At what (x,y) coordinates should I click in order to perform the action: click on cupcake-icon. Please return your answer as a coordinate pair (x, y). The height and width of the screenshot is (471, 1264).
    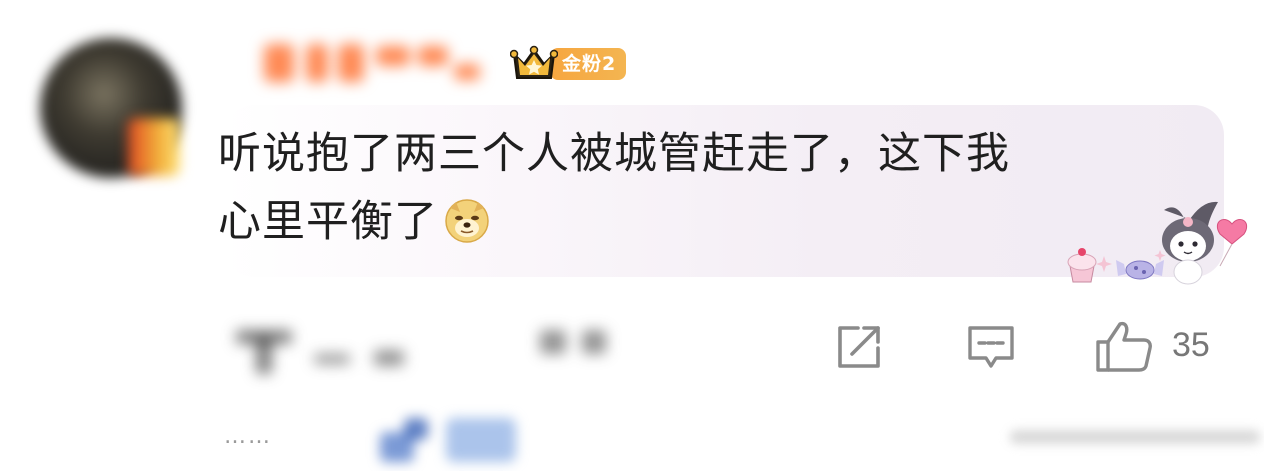
    Looking at the image, I should click on (1082, 265).